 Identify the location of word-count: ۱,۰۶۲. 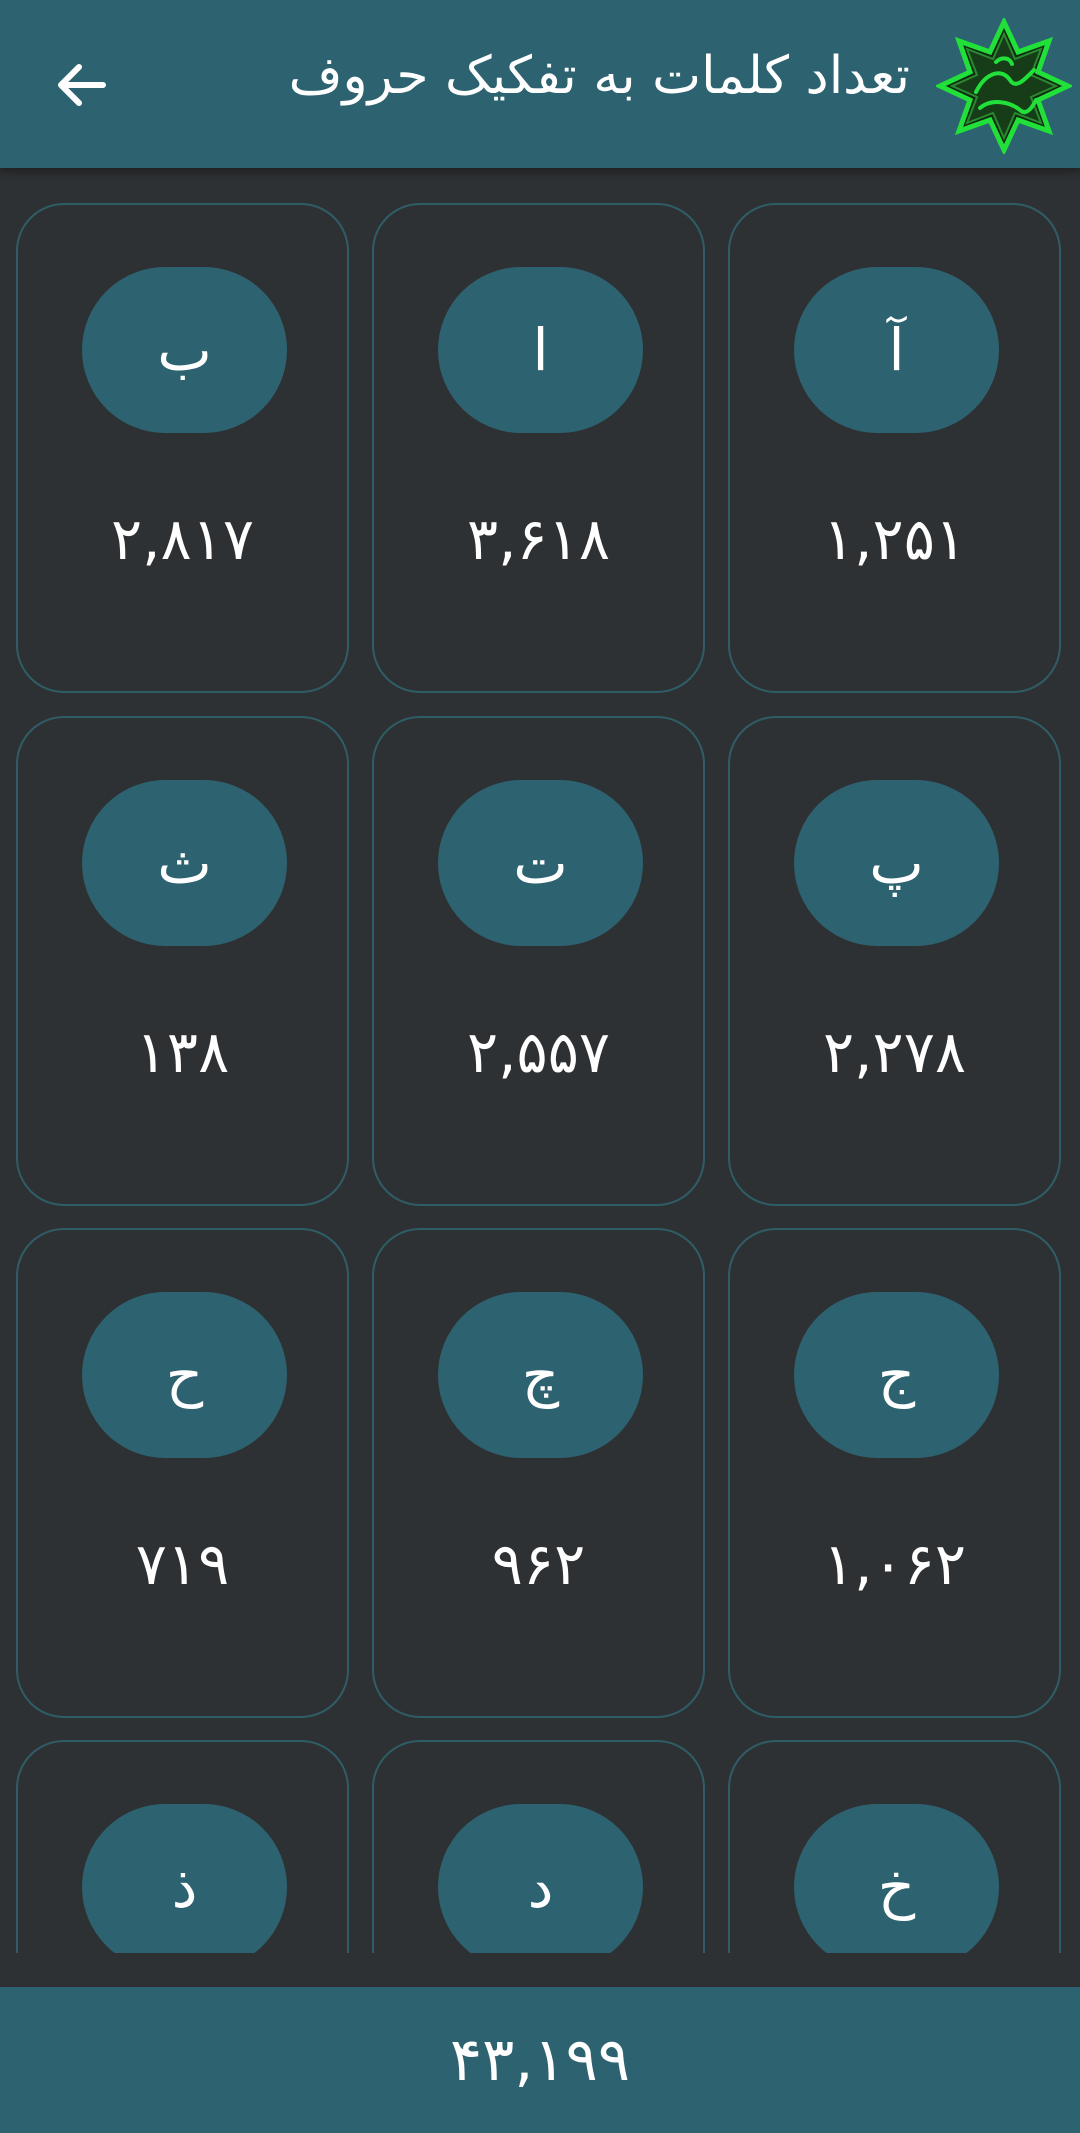
(894, 1564).